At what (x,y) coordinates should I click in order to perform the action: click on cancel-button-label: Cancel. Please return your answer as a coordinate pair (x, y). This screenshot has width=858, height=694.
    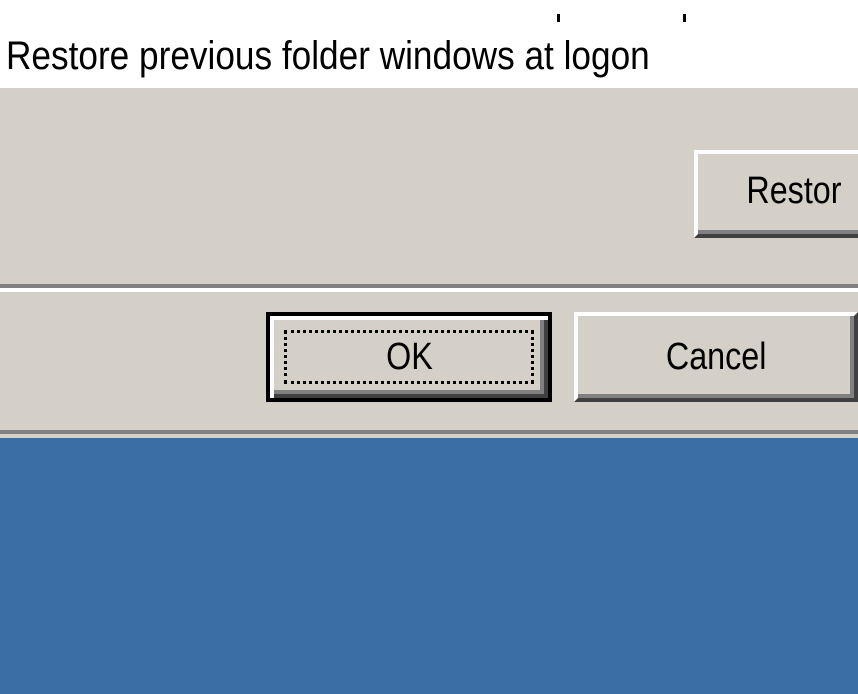
    Looking at the image, I should click on (716, 356).